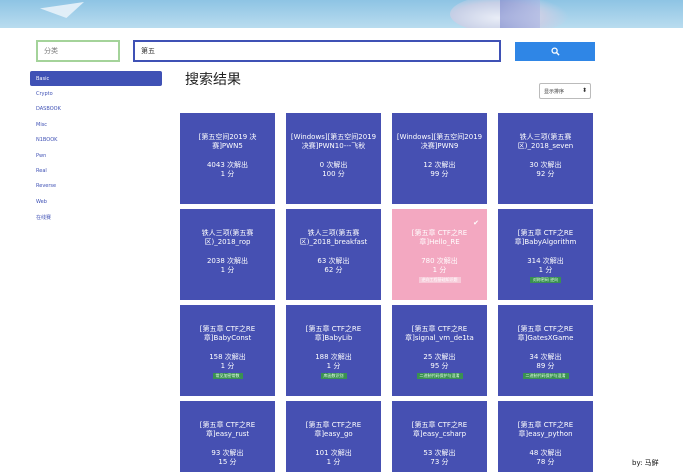 The height and width of the screenshot is (472, 683). I want to click on sidebar-item-在线赛: 在线赛, so click(96, 217).